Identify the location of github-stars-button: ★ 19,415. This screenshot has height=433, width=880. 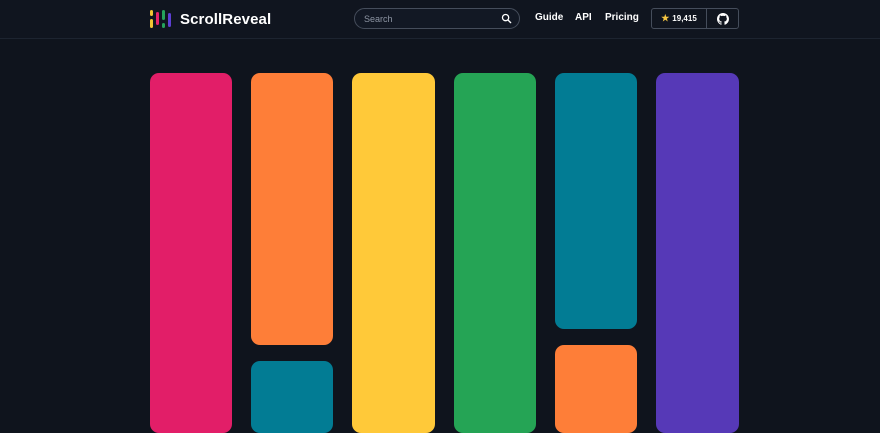
(679, 18).